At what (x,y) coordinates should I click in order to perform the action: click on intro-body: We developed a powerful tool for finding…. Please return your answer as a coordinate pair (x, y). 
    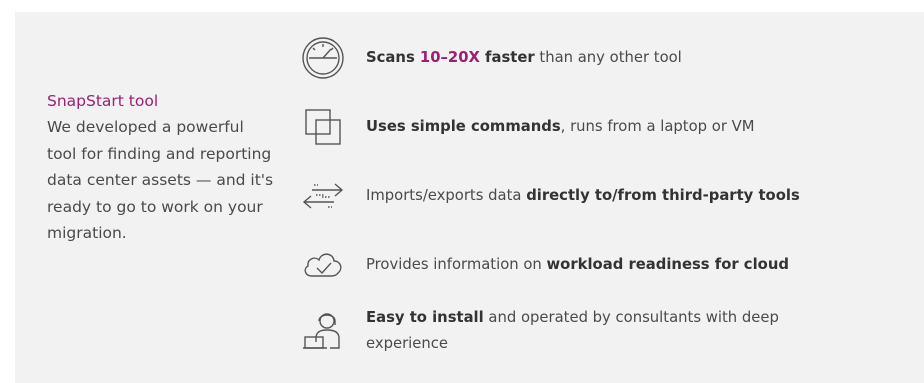
    Looking at the image, I should click on (160, 180).